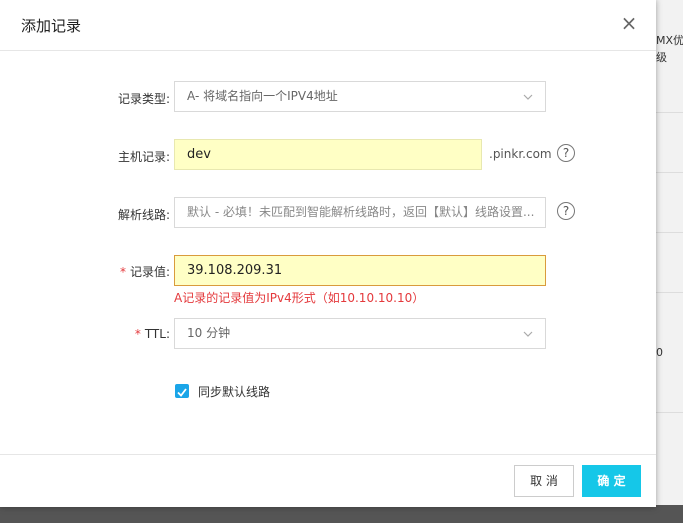 The width and height of the screenshot is (683, 523). I want to click on sync-default-line-checkbox, so click(182, 391).